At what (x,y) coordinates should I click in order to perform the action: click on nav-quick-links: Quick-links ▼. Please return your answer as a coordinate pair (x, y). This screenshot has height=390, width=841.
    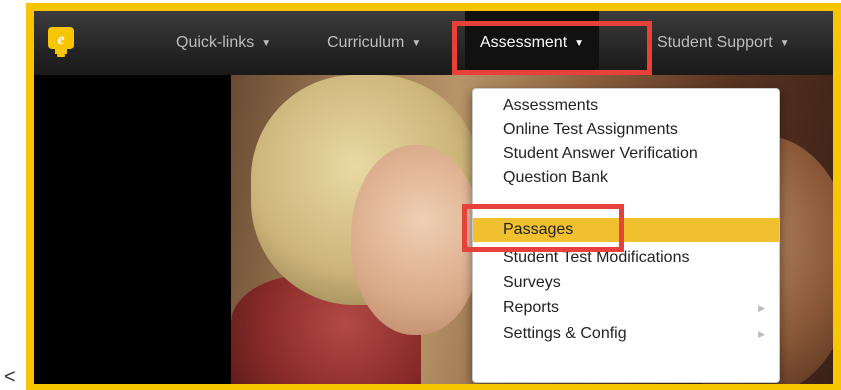
    Looking at the image, I should click on (223, 43).